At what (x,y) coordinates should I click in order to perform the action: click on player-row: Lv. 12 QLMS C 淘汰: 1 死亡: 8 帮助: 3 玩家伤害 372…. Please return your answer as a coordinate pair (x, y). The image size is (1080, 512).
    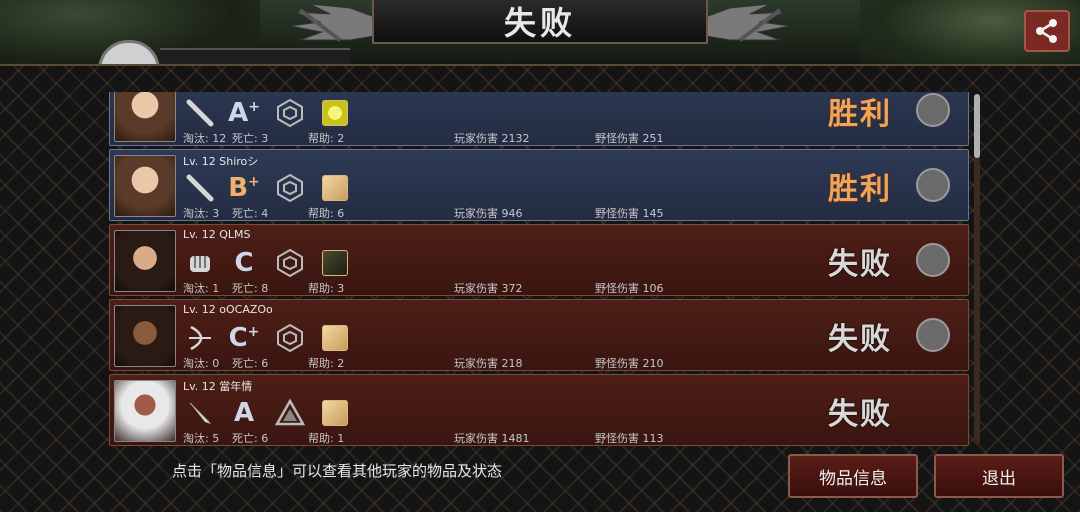
    Looking at the image, I should click on (539, 260).